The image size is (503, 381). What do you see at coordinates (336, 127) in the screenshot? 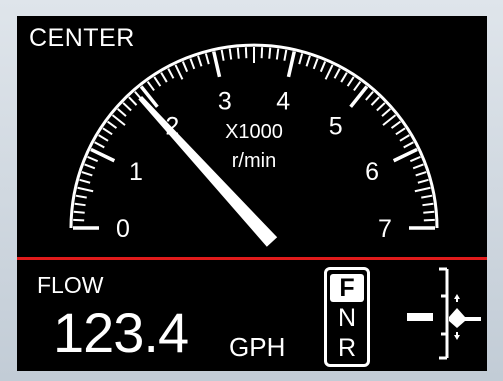
I see `tach-scale-label: 5` at bounding box center [336, 127].